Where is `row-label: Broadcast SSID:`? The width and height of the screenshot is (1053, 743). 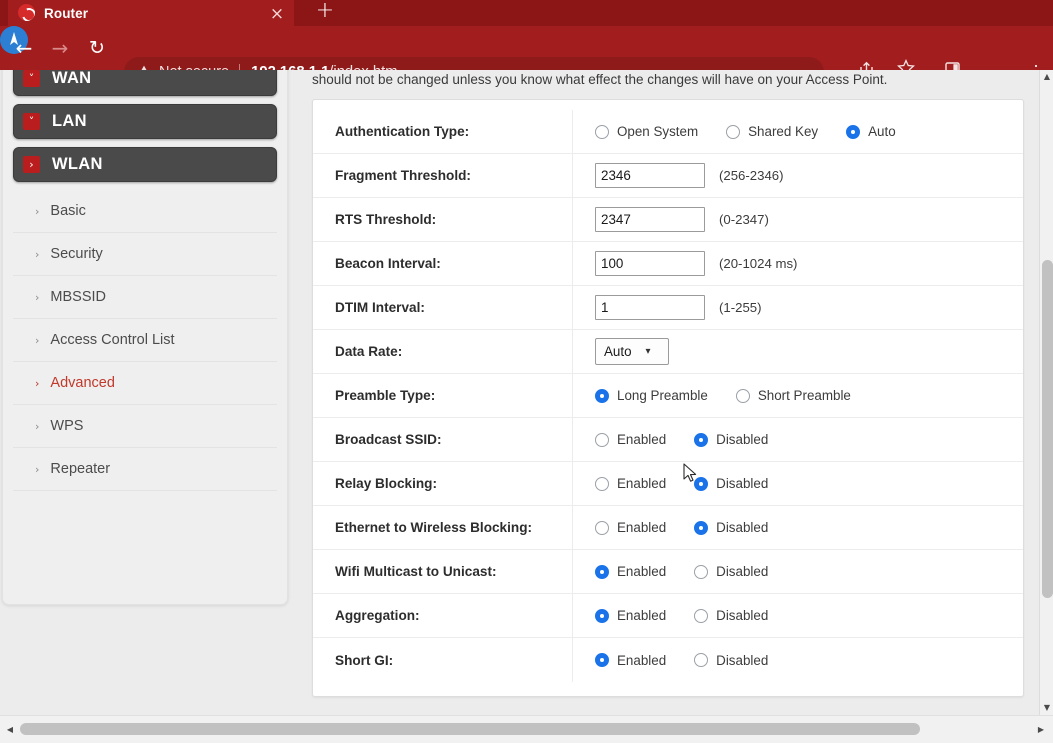
row-label: Broadcast SSID: is located at coordinates (443, 439).